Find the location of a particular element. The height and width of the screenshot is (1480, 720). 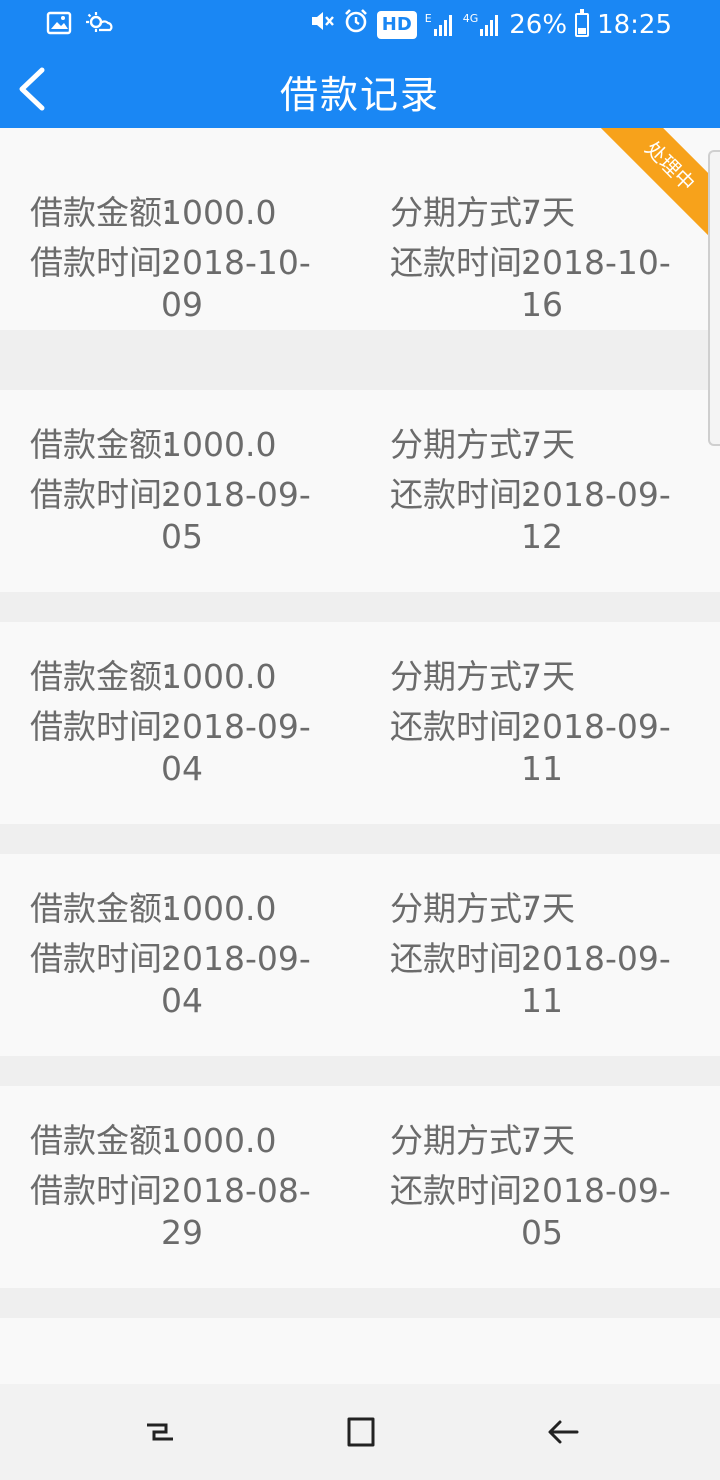

image-icon is located at coordinates (59, 25).